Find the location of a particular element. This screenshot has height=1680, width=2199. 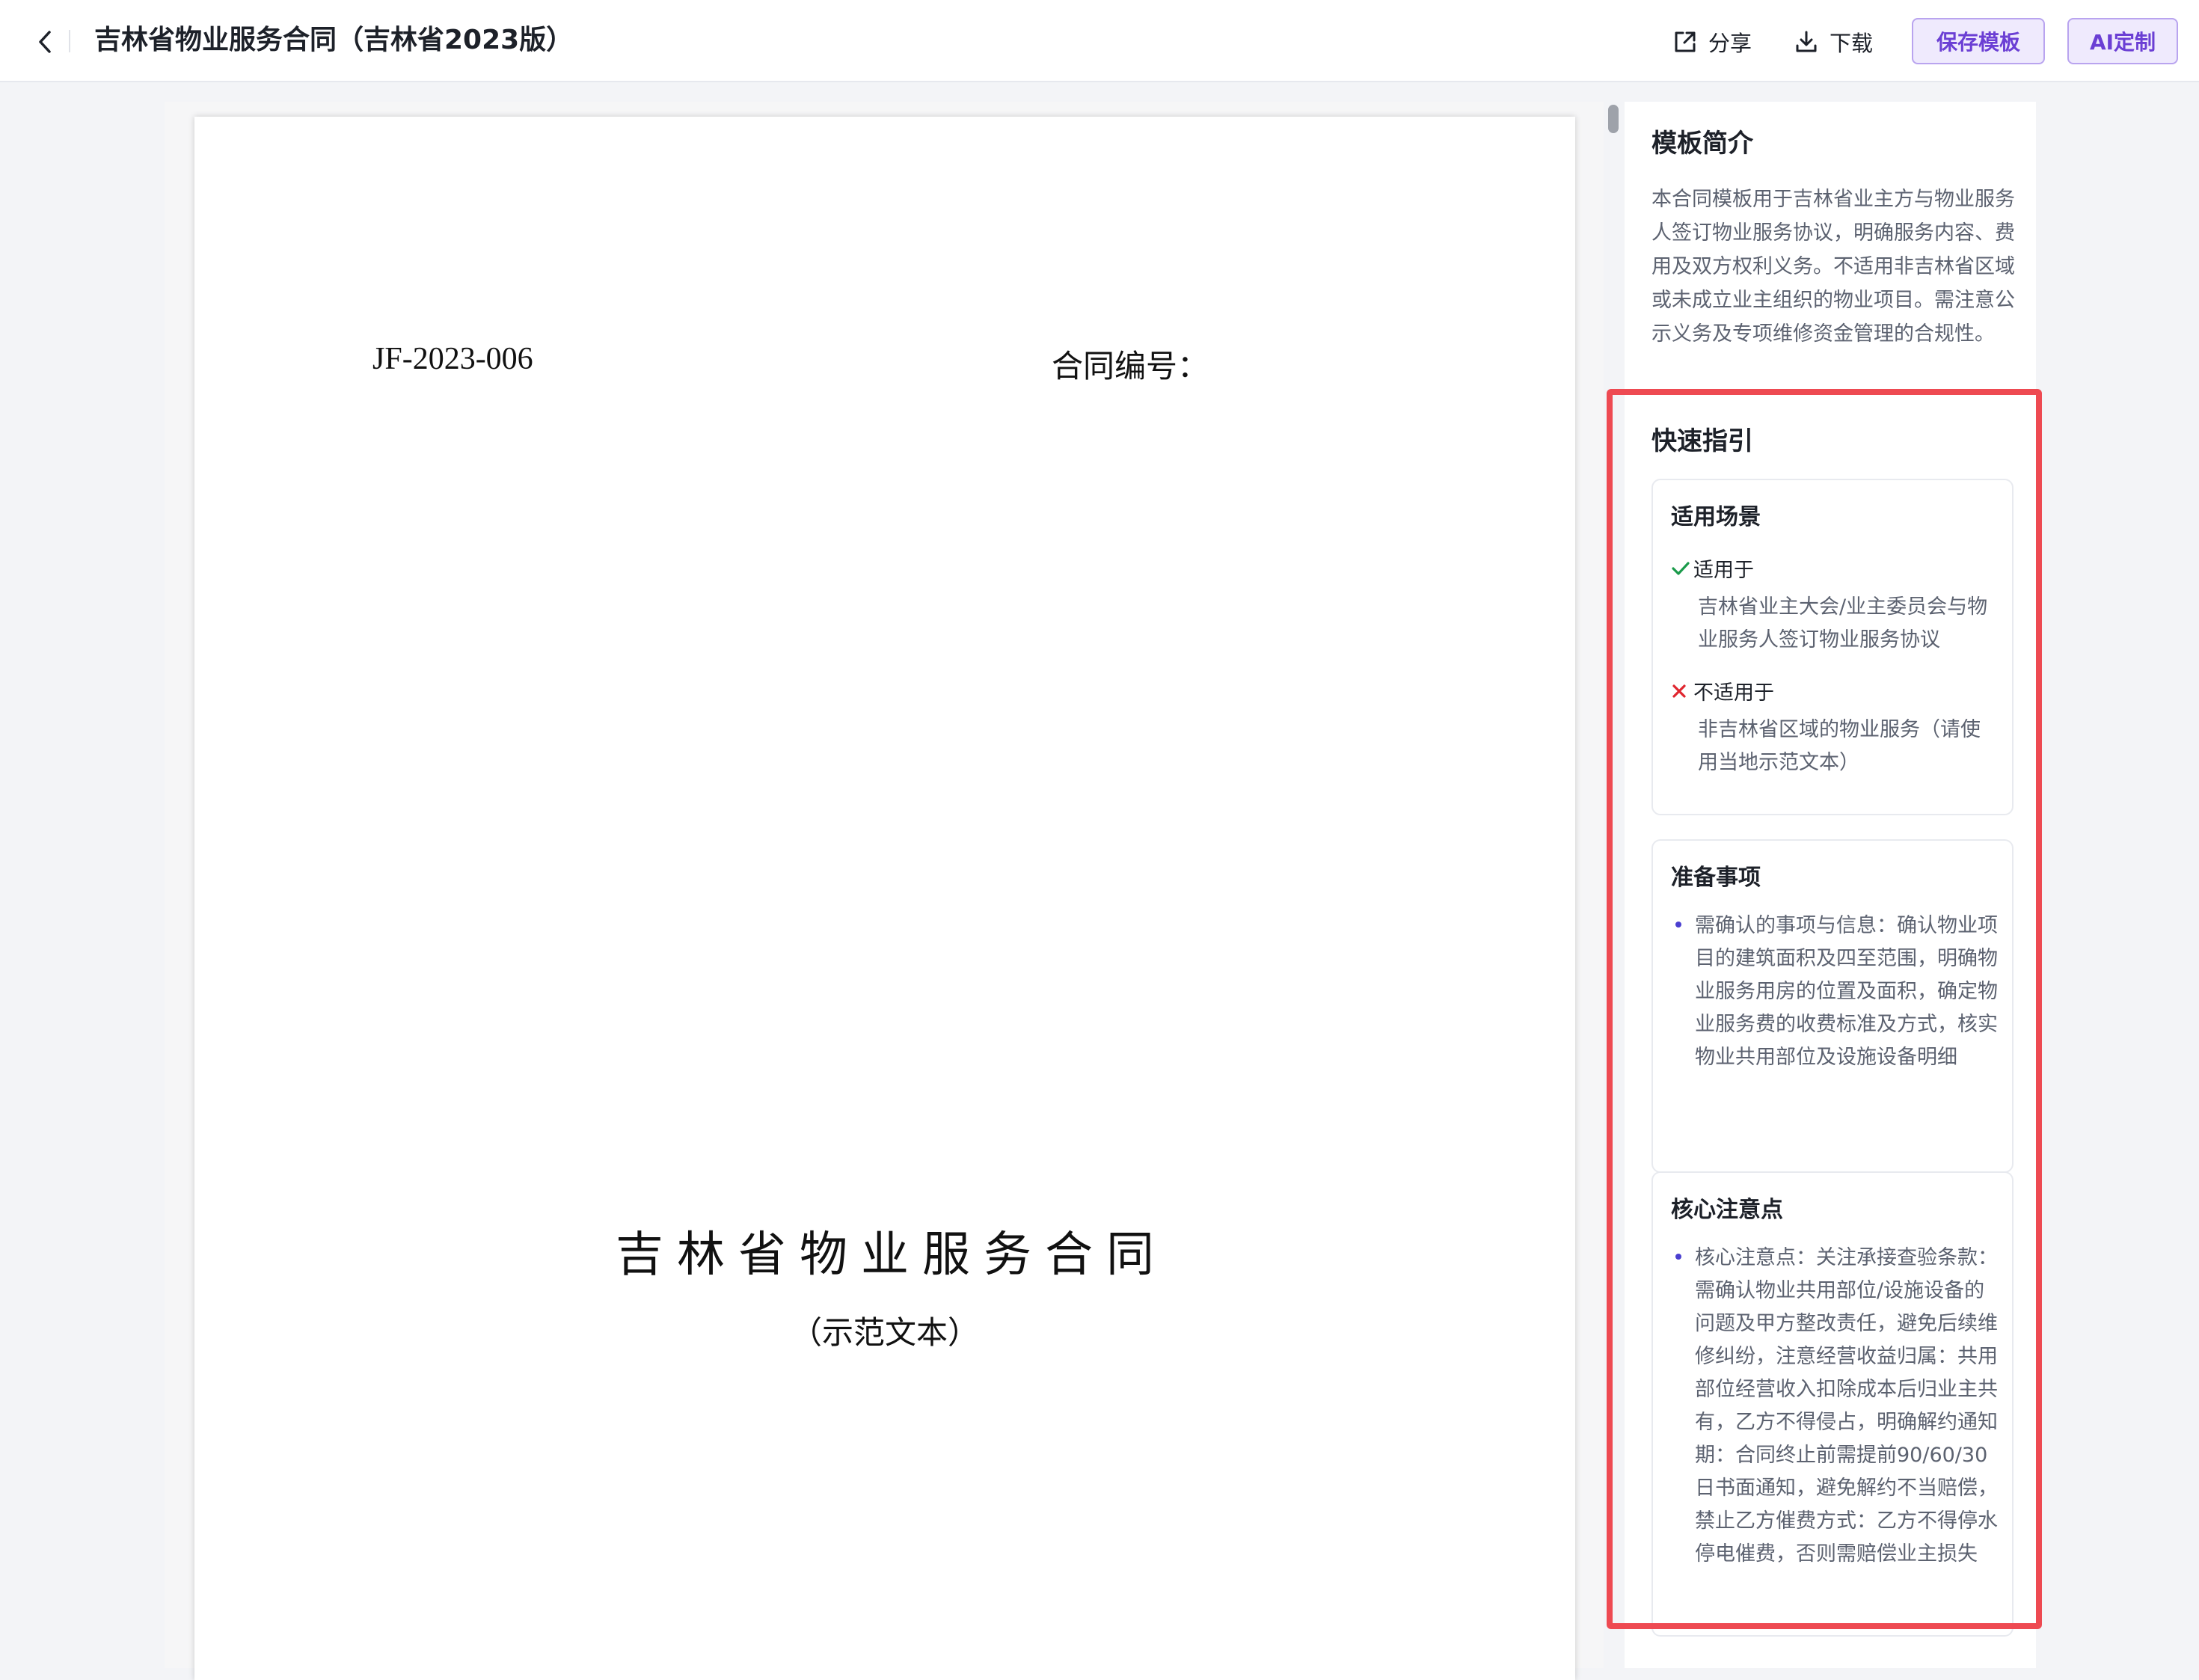

share-label: 分享 is located at coordinates (1730, 43).